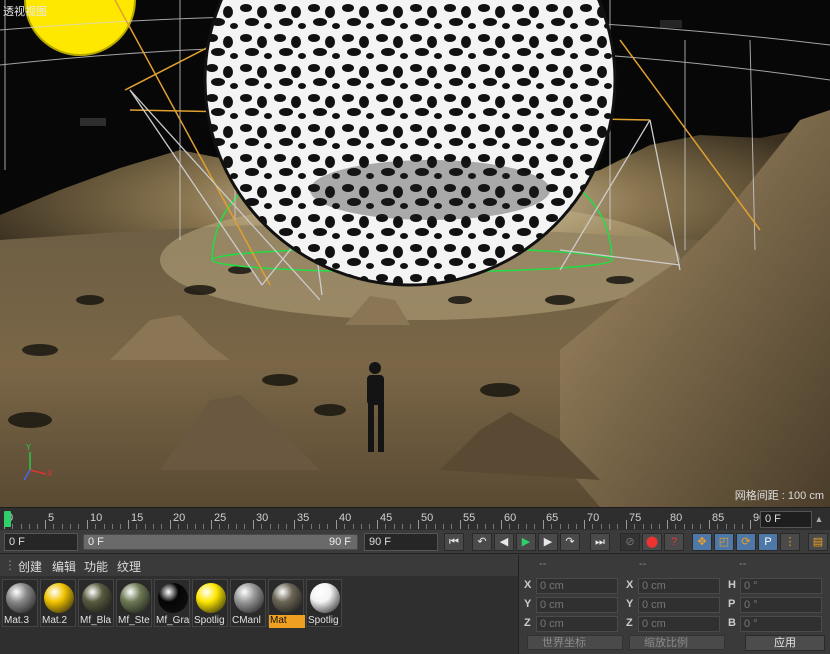 This screenshot has width=830, height=654. I want to click on play-button: ▶, so click(526, 542).